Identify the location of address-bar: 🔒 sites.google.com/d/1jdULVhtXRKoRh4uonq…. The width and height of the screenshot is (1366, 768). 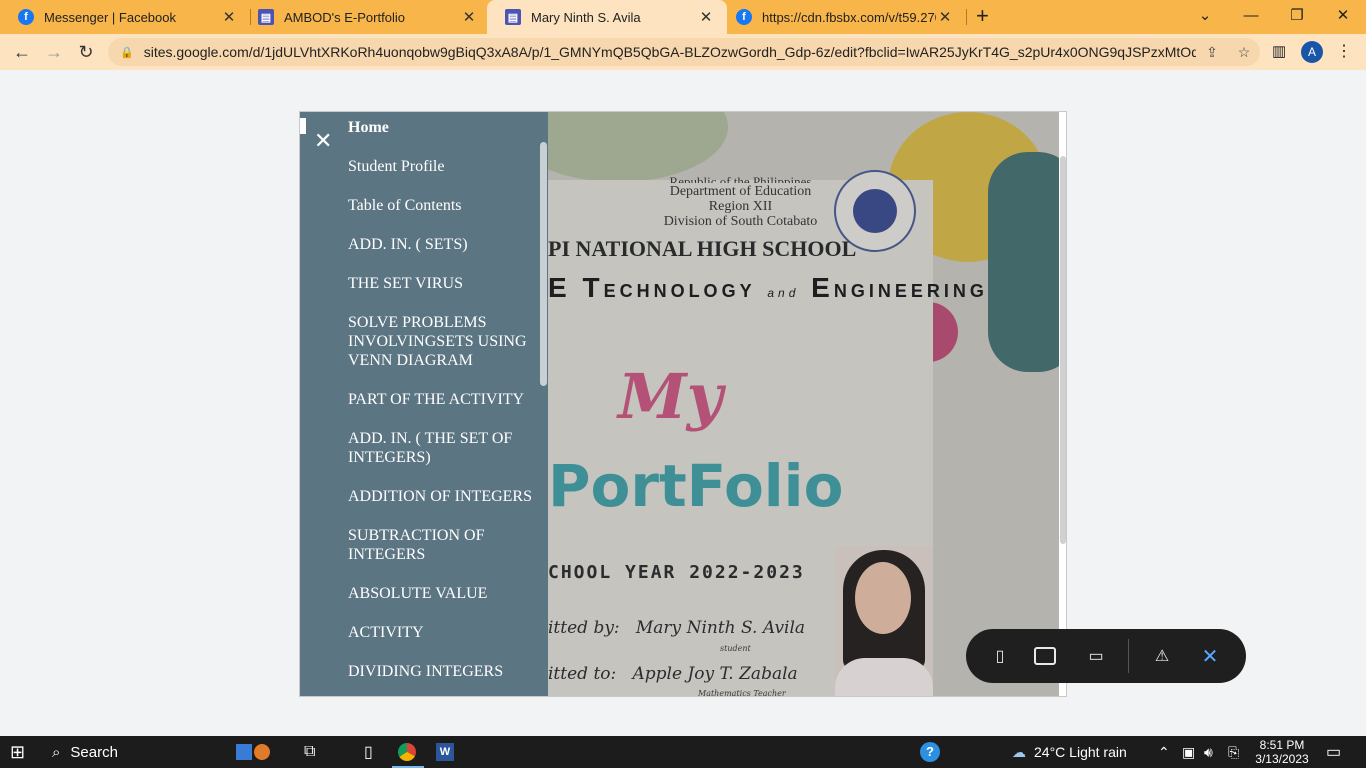
(684, 52).